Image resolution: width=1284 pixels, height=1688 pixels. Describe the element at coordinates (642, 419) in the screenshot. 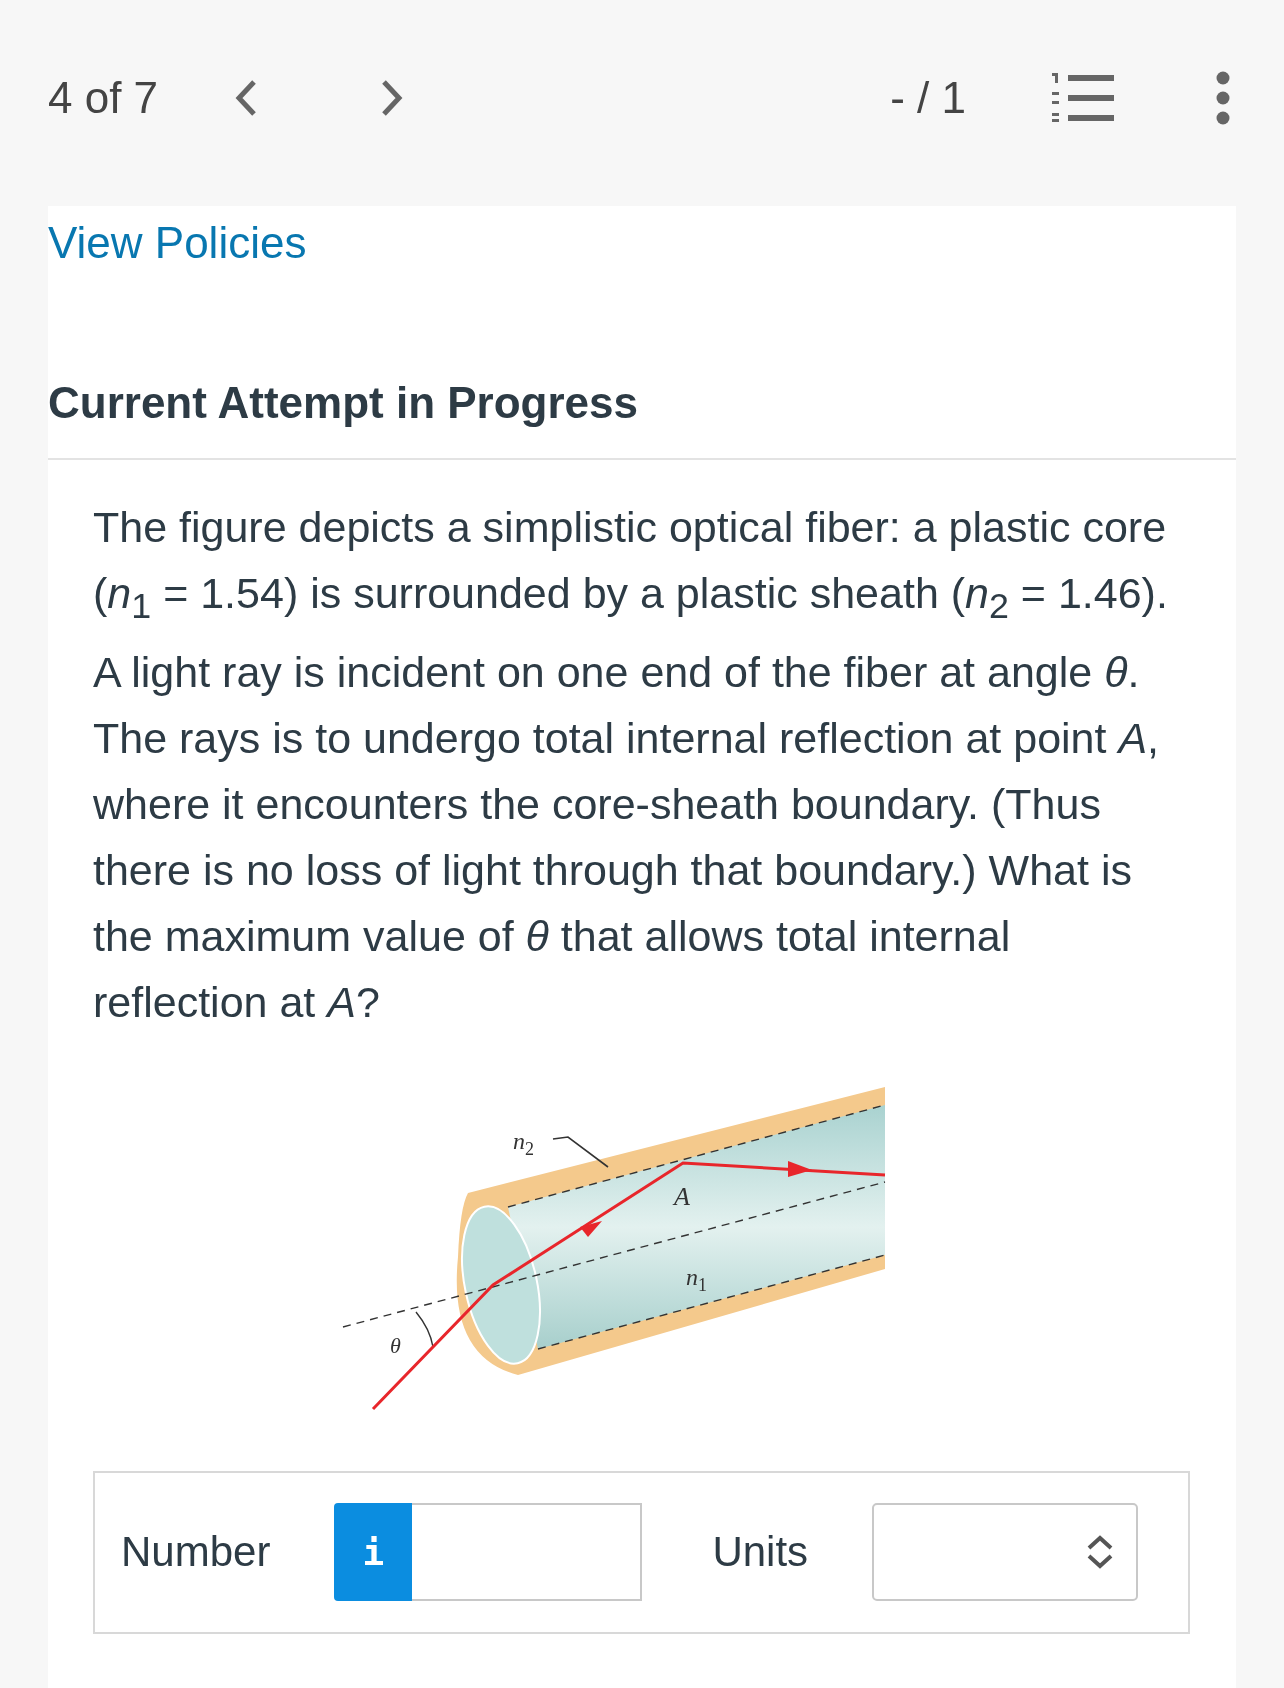

I see `attempt-heading: Current Attempt in Progress` at that location.